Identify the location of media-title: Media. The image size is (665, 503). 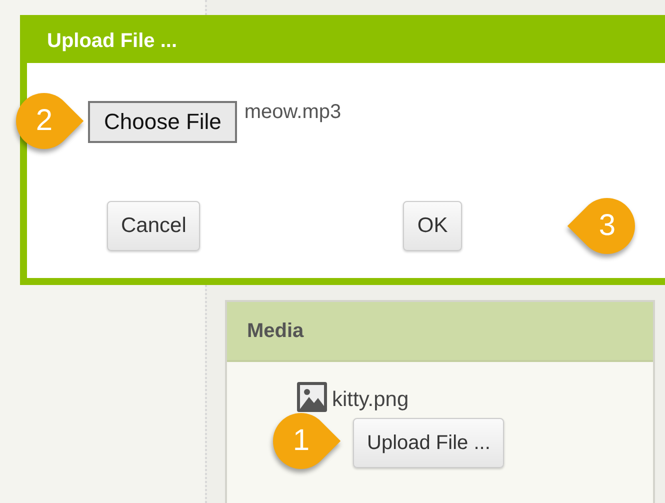
(275, 331).